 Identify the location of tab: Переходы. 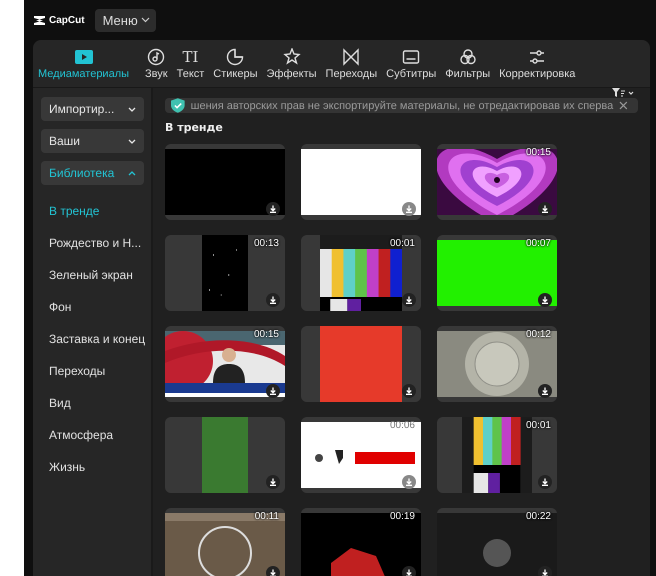
(351, 64).